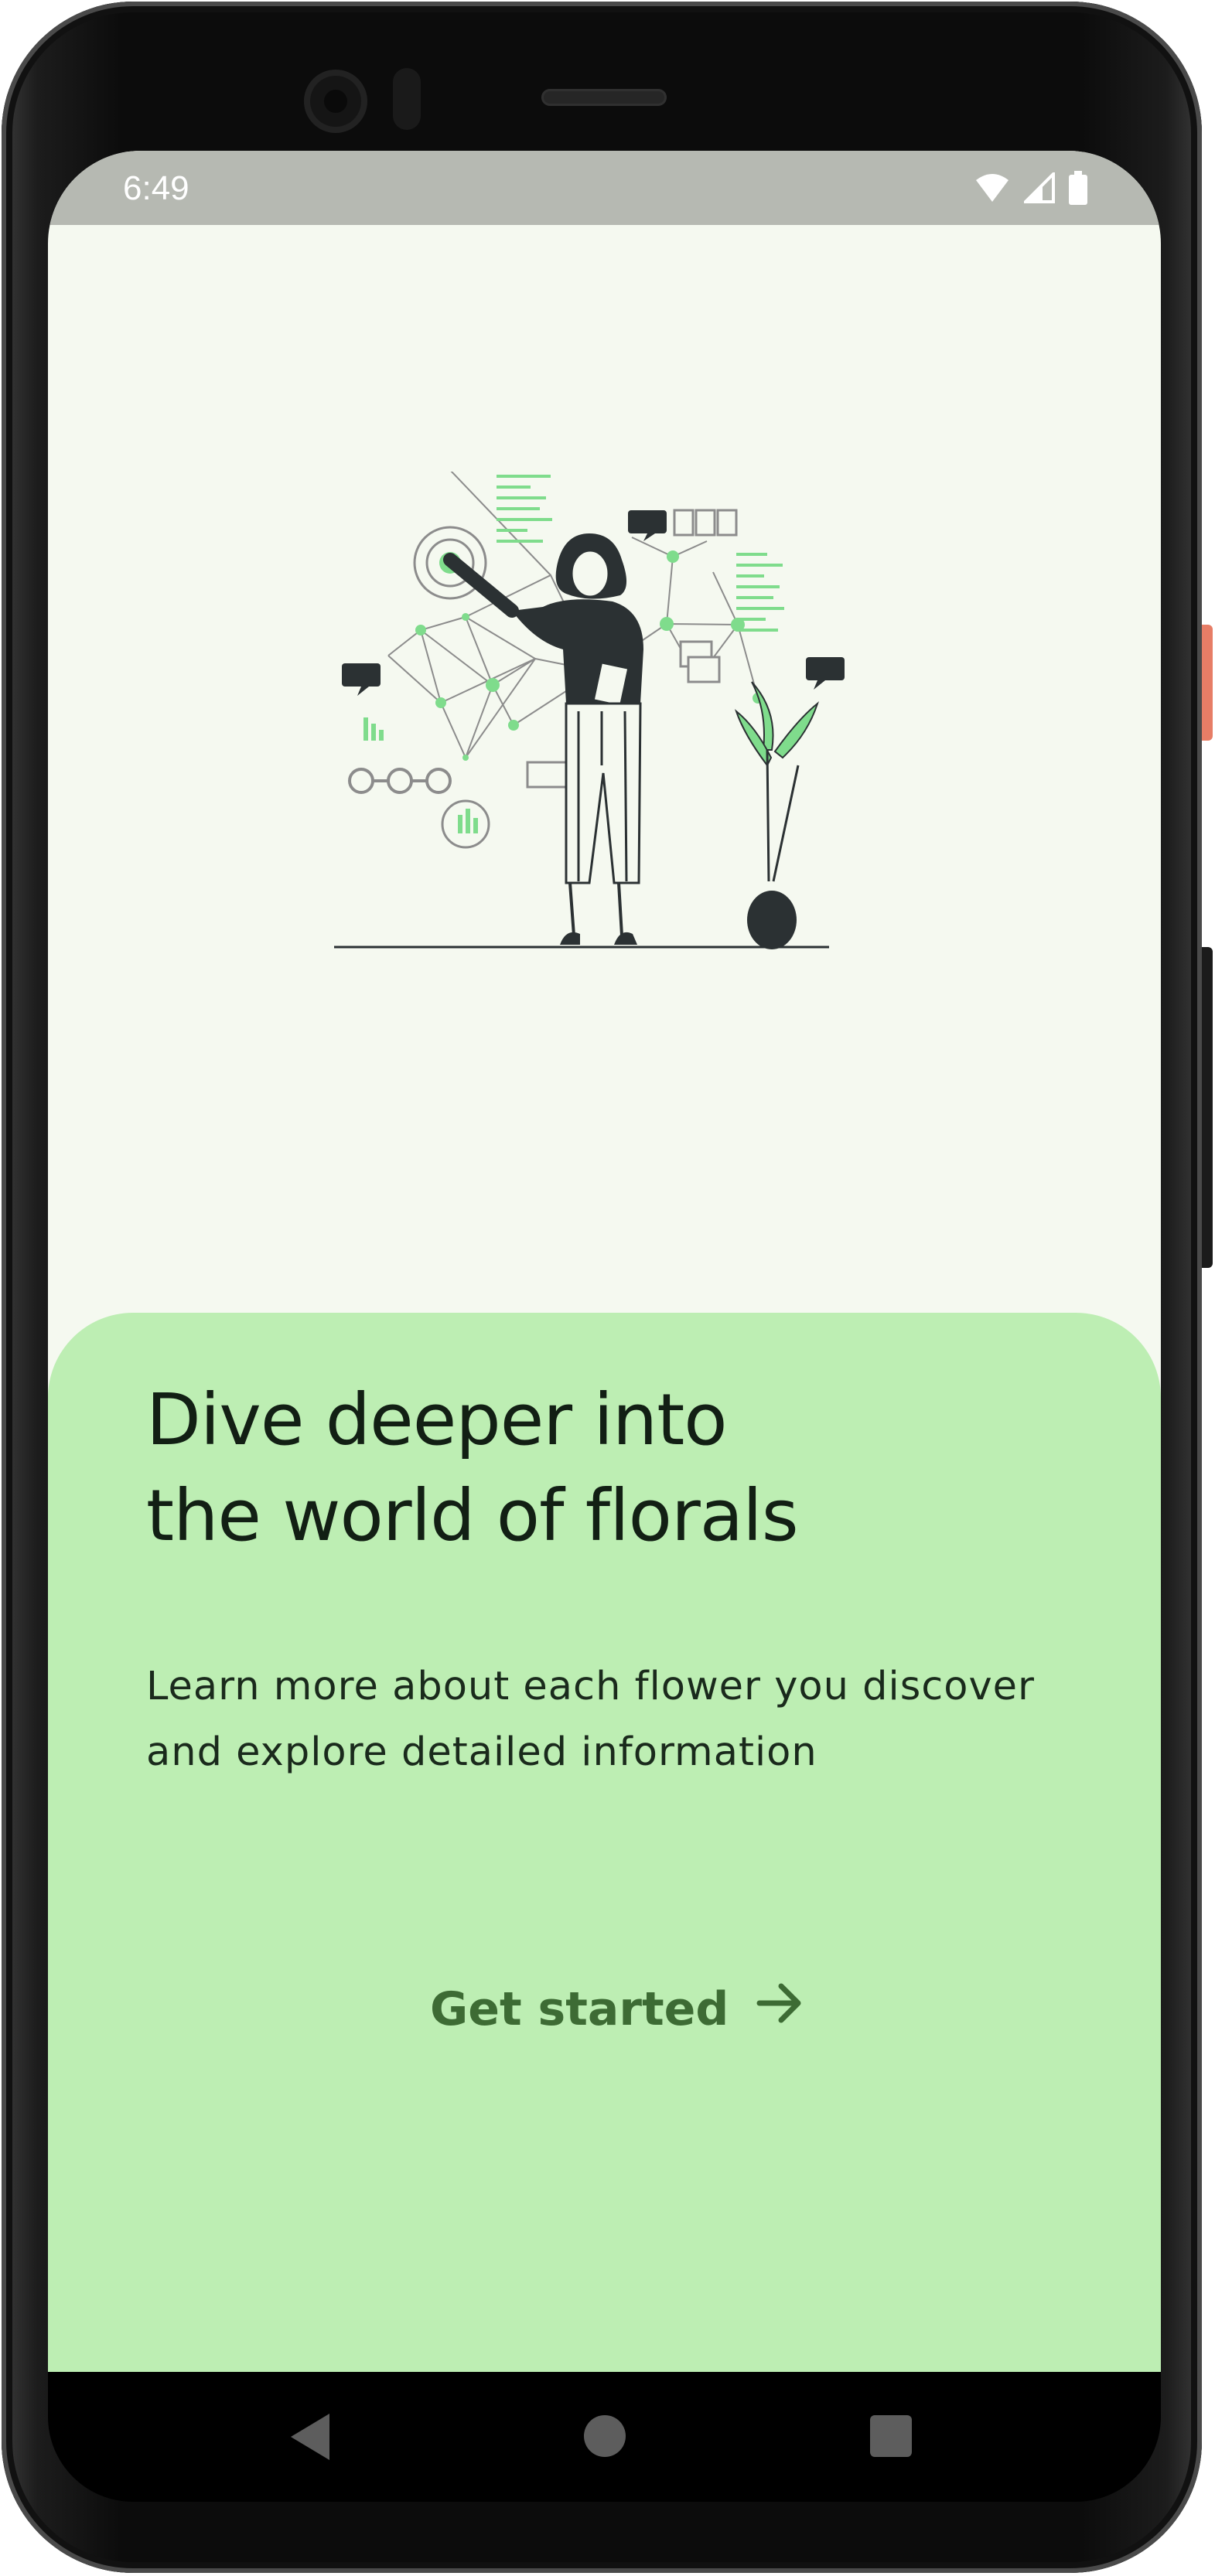  Describe the element at coordinates (589, 710) in the screenshot. I see `onboarding-illustration` at that location.